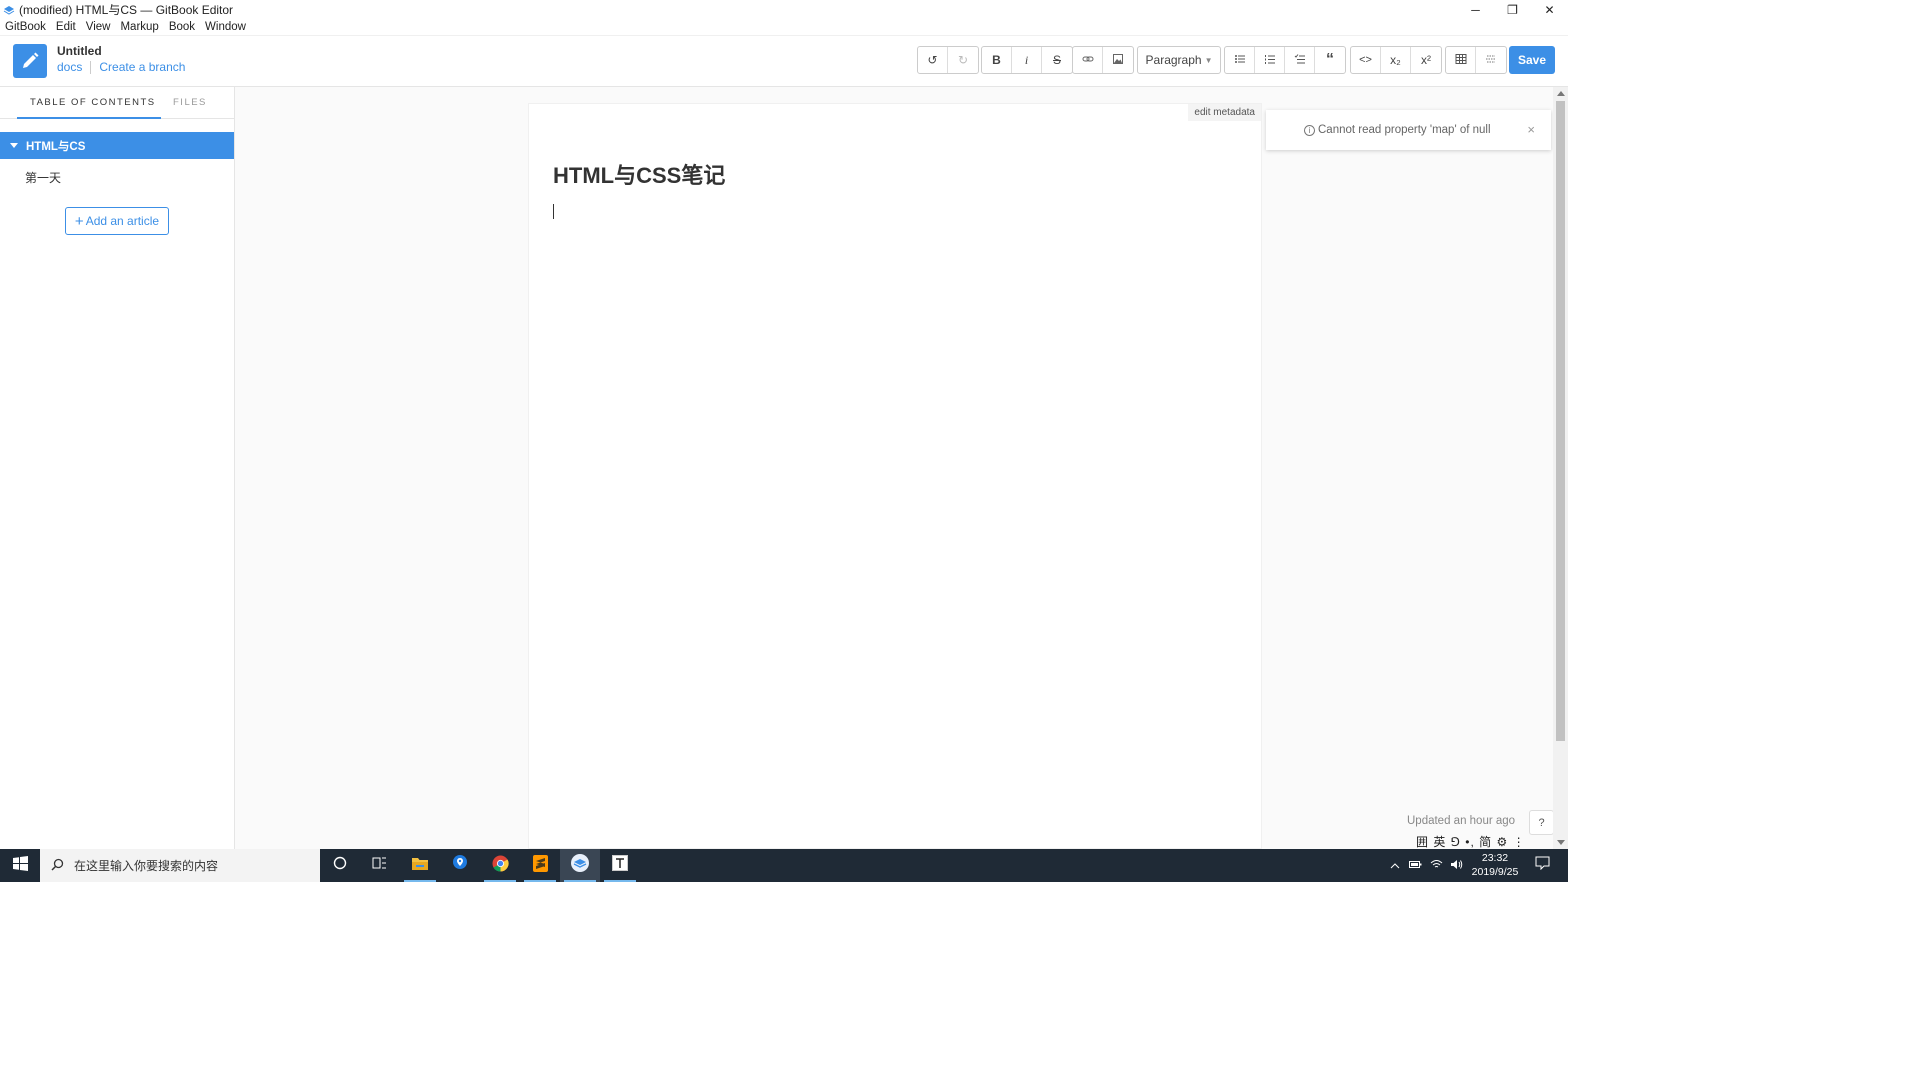  Describe the element at coordinates (963, 60) in the screenshot. I see `redo-button: ↻` at that location.